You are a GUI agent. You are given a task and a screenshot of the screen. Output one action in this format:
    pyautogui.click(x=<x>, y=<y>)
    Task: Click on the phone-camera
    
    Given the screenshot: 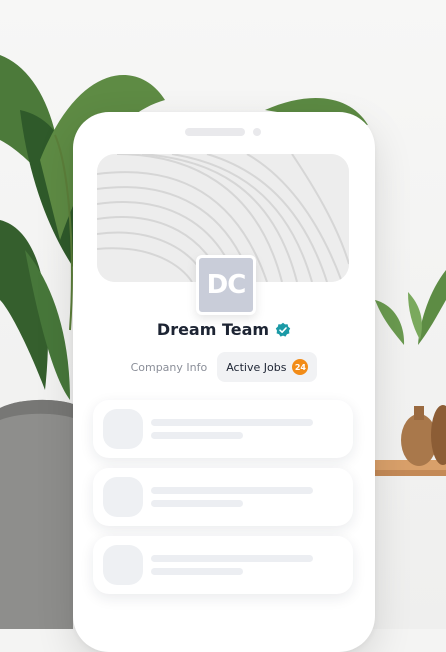 What is the action you would take?
    pyautogui.click(x=257, y=132)
    